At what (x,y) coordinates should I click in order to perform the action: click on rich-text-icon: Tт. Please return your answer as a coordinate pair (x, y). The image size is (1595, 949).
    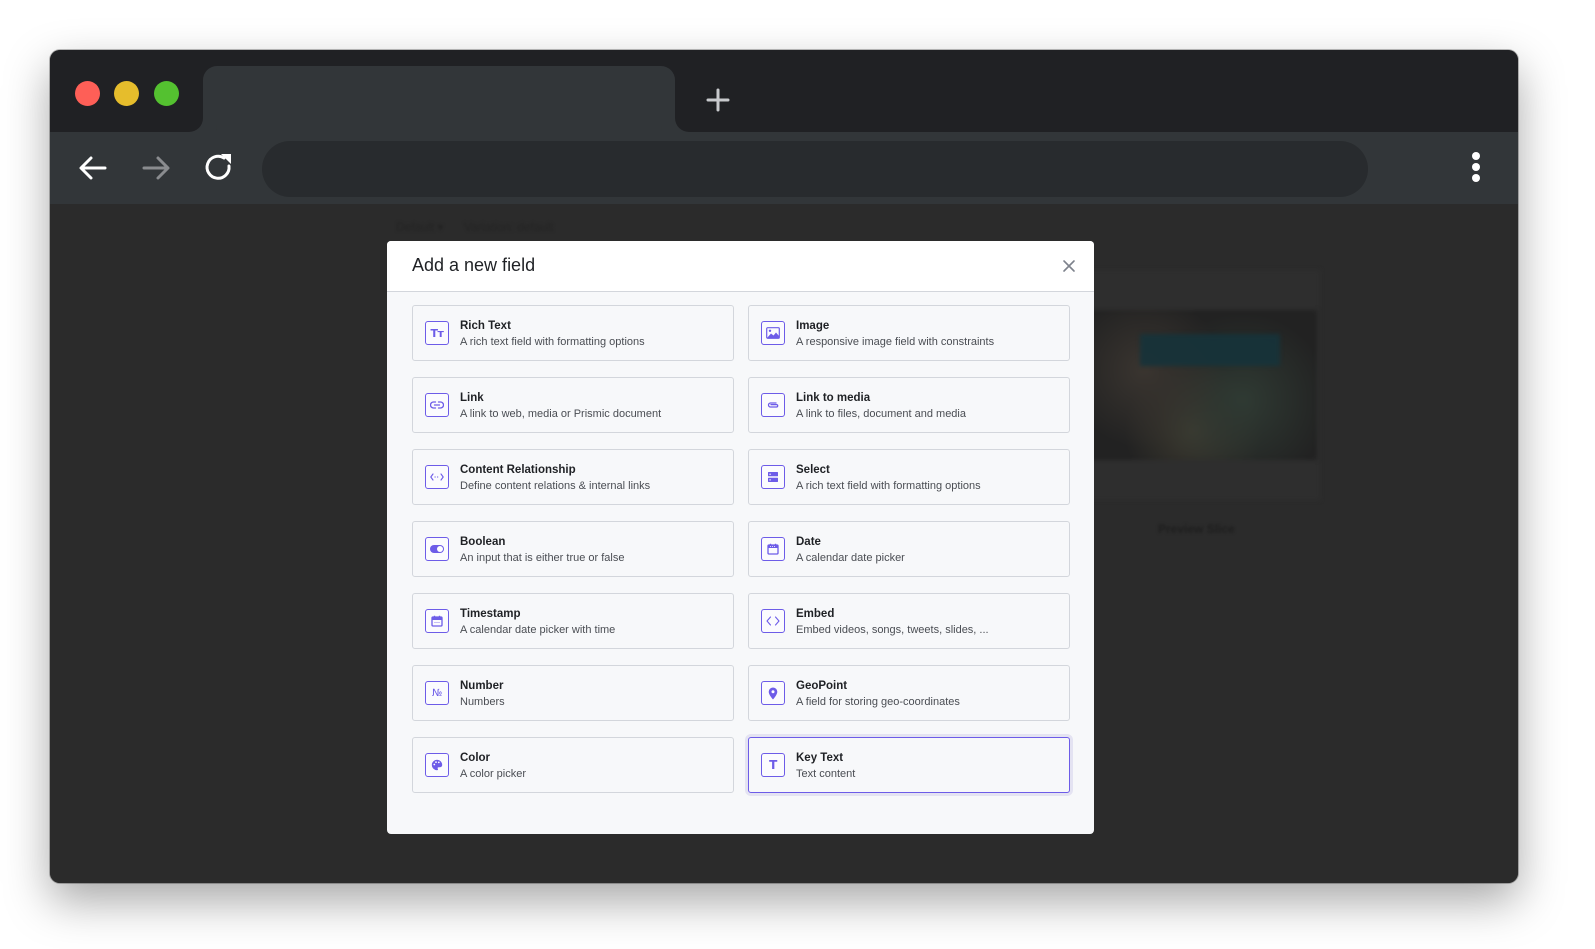
    Looking at the image, I should click on (437, 333).